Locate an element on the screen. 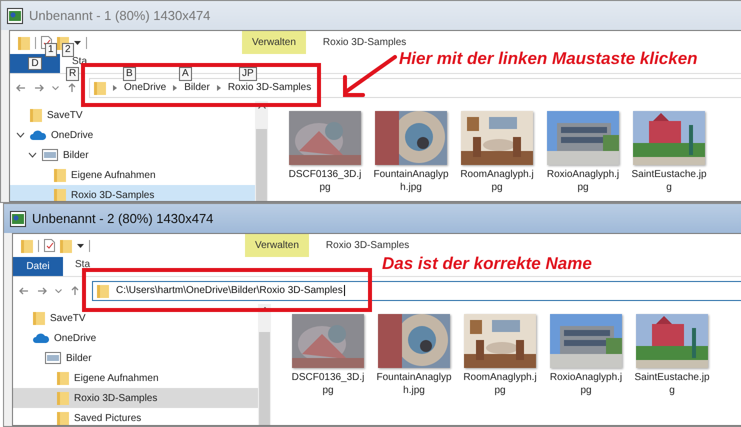 This screenshot has height=427, width=741. address-bar: C:\Users\hartm\OneDrive\Bilder\Roxio 3D-Samples is located at coordinates (416, 290).